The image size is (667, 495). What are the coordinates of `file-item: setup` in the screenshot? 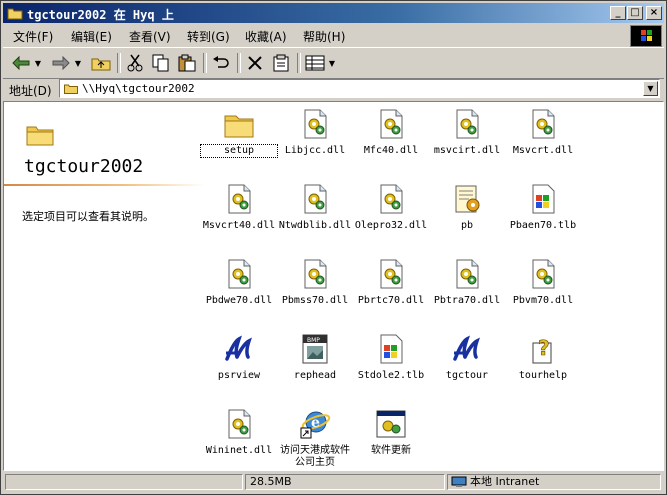 It's located at (239, 133).